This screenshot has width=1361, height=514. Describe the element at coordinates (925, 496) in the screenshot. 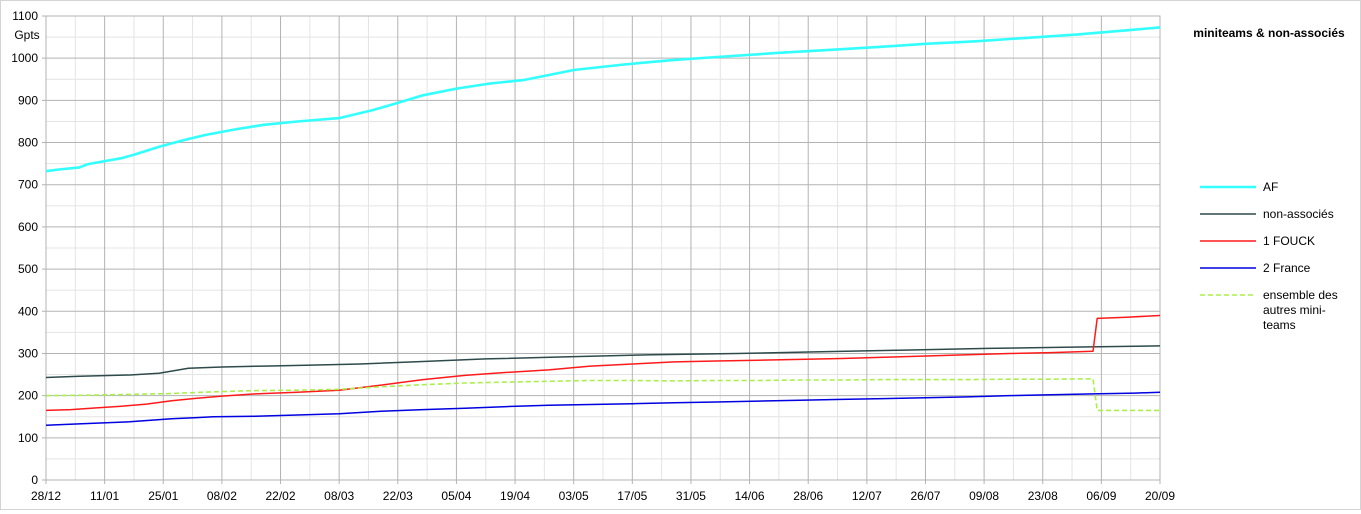

I see `x-tick-label: 26/07` at that location.